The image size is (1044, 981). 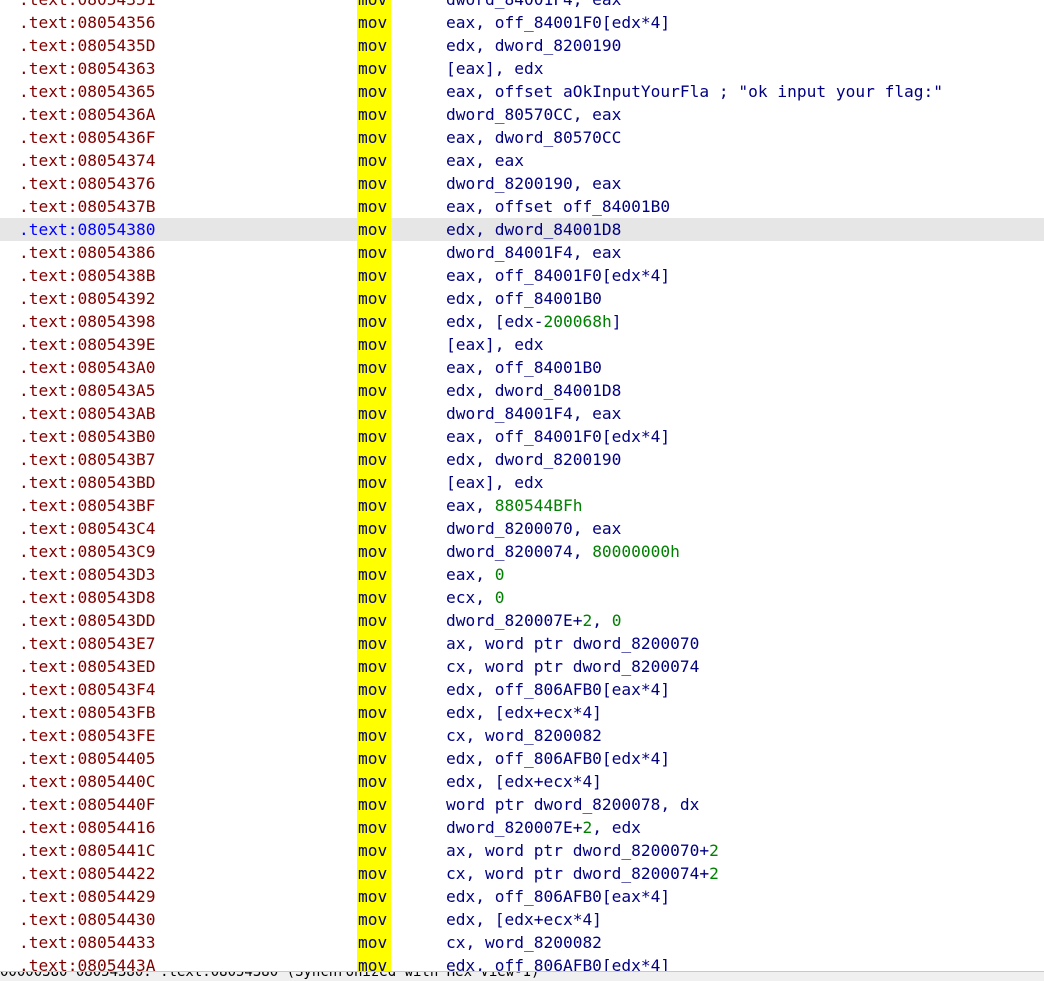 I want to click on disasm-line: .text:080543AB mov dword_84001F4, eax, so click(x=522, y=413).